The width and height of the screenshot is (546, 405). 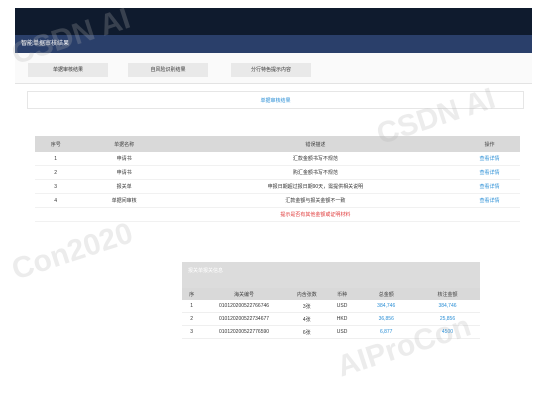 What do you see at coordinates (386, 319) in the screenshot?
I see `row-total: 36,856` at bounding box center [386, 319].